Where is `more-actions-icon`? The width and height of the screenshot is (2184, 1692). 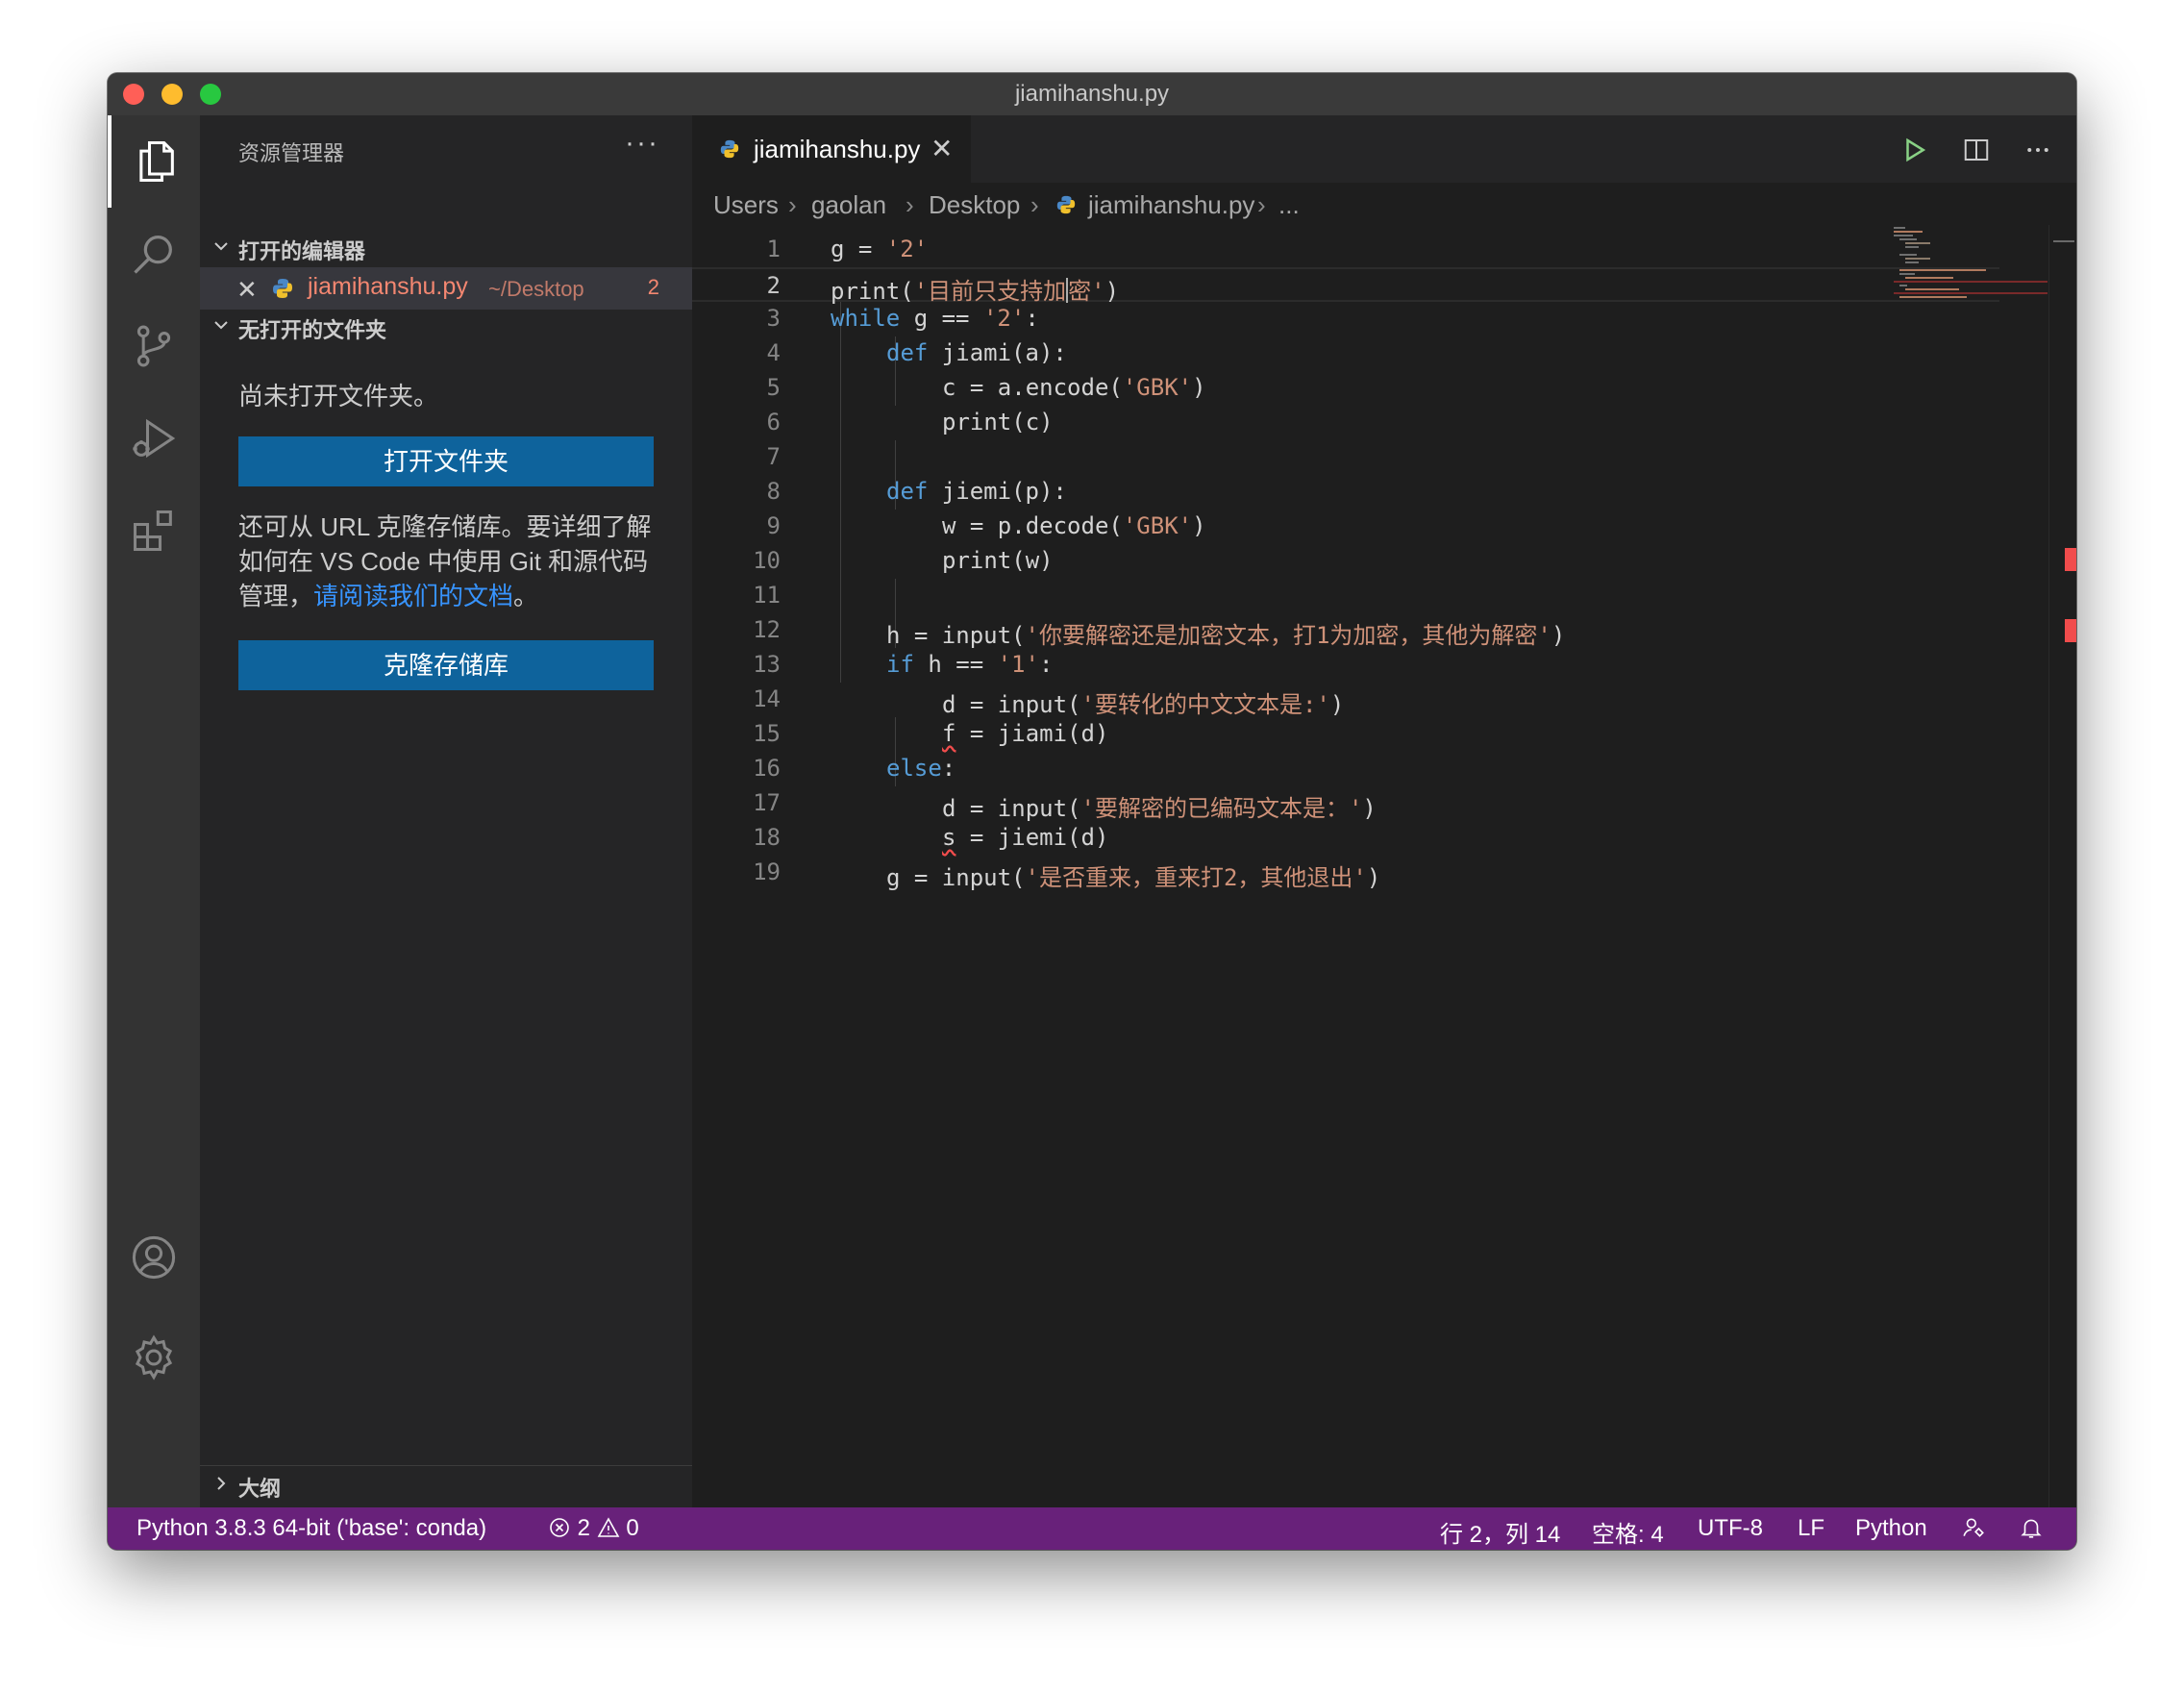
more-actions-icon is located at coordinates (2038, 150).